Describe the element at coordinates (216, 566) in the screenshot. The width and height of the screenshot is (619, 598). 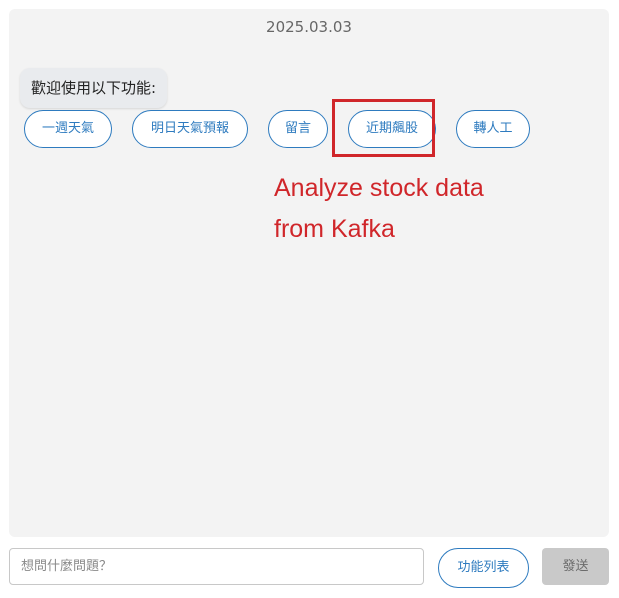
I see `question-input` at that location.